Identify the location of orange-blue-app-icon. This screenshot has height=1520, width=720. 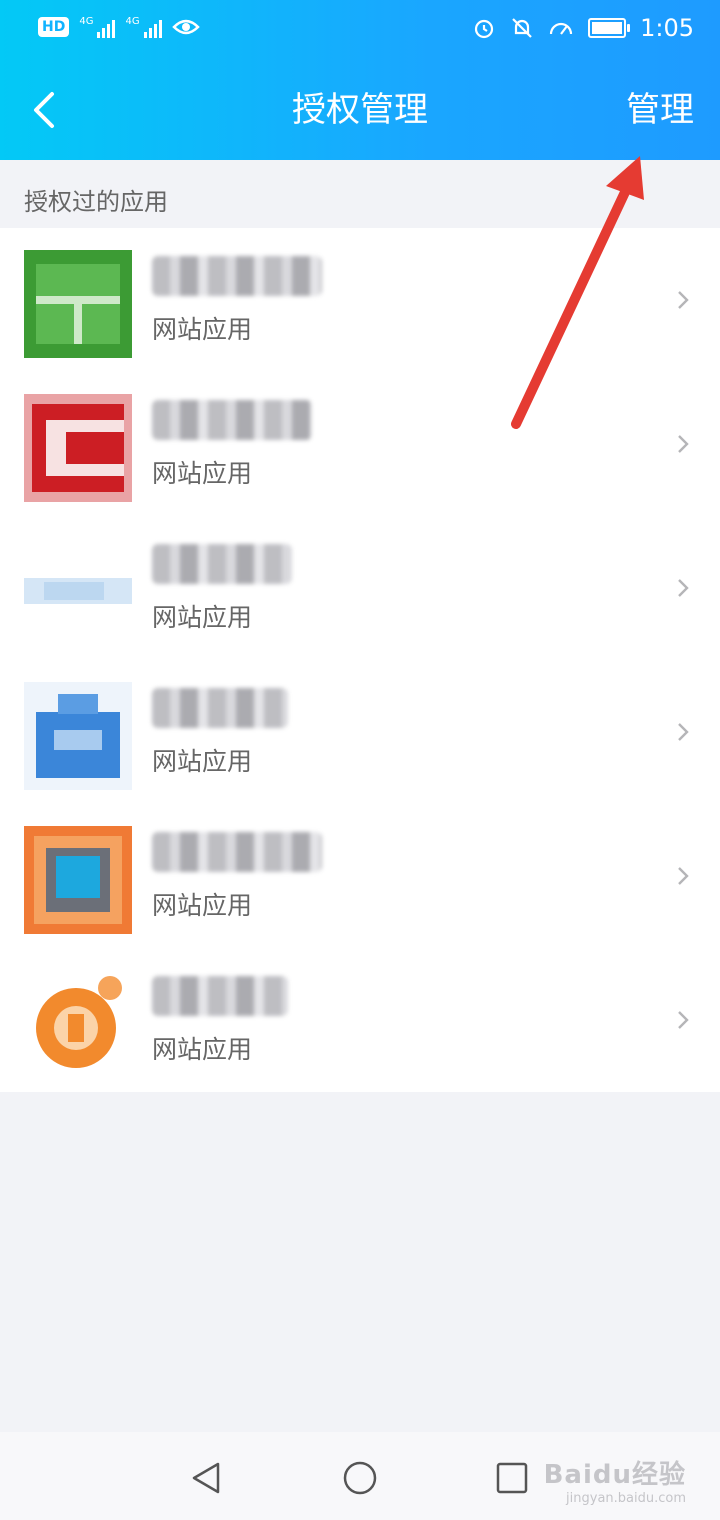
(78, 880).